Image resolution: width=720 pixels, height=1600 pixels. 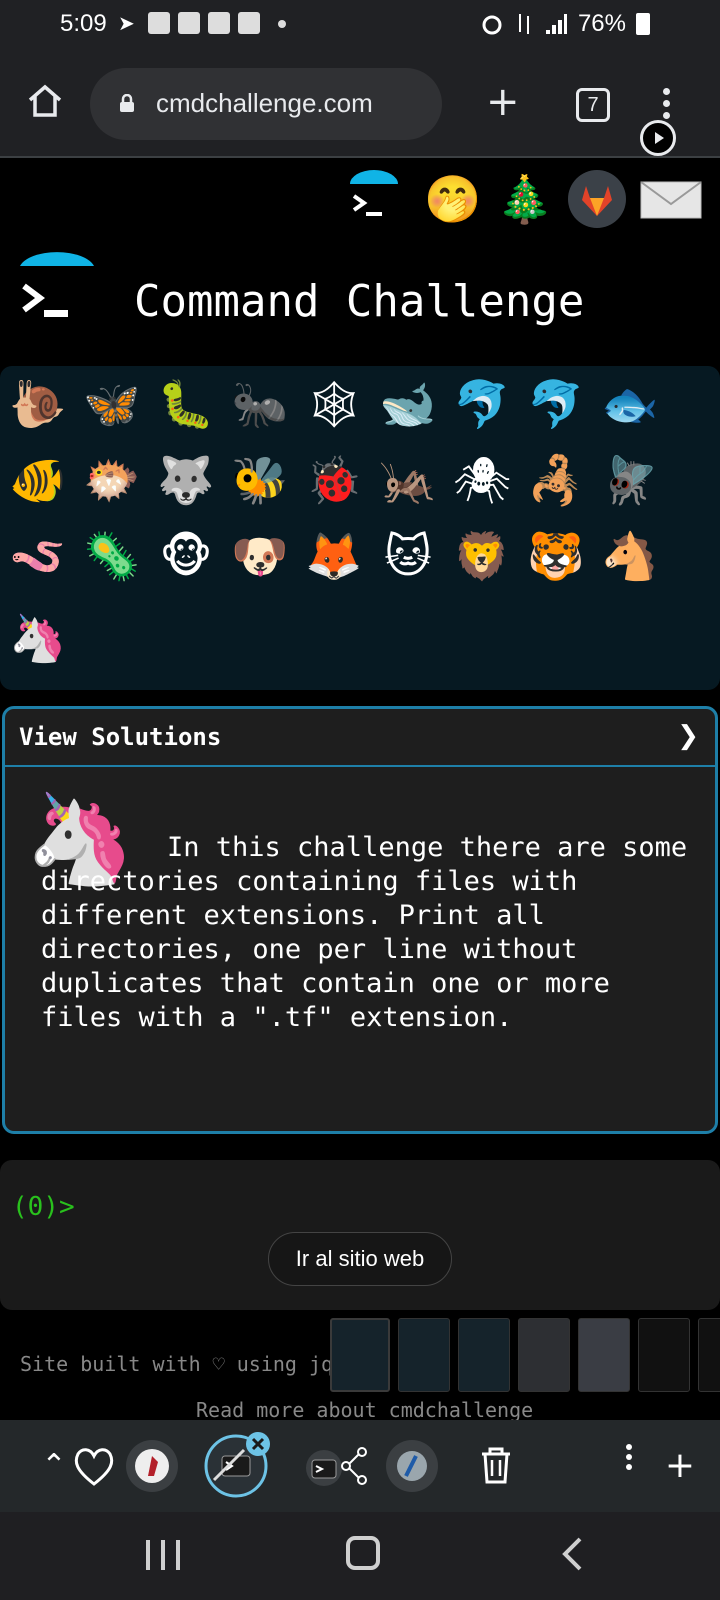 I want to click on shushing-face-icon: 🤭, so click(x=453, y=199).